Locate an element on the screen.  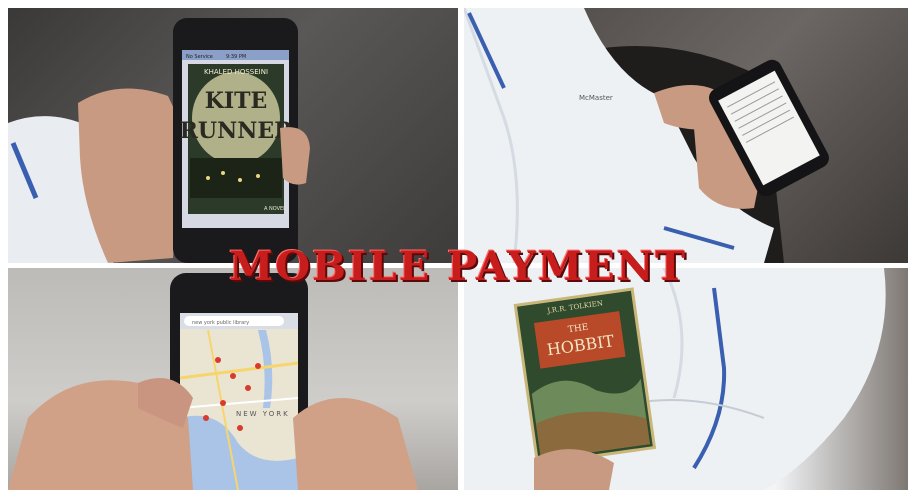
cover-city-lights is located at coordinates (236, 178).